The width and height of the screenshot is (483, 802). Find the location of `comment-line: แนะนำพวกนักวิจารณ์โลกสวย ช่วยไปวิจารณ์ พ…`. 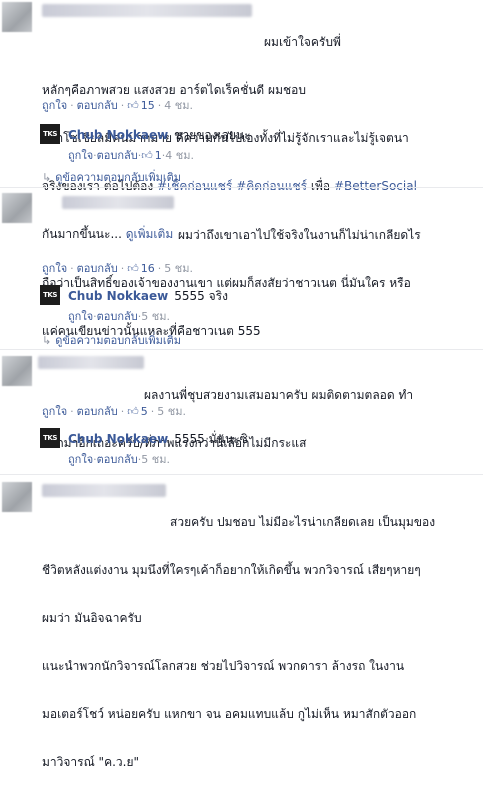

comment-line: แนะนำพวกนักวิจารณ์โลกสวย ช่วยไปวิจารณ์ พ… is located at coordinates (223, 666).